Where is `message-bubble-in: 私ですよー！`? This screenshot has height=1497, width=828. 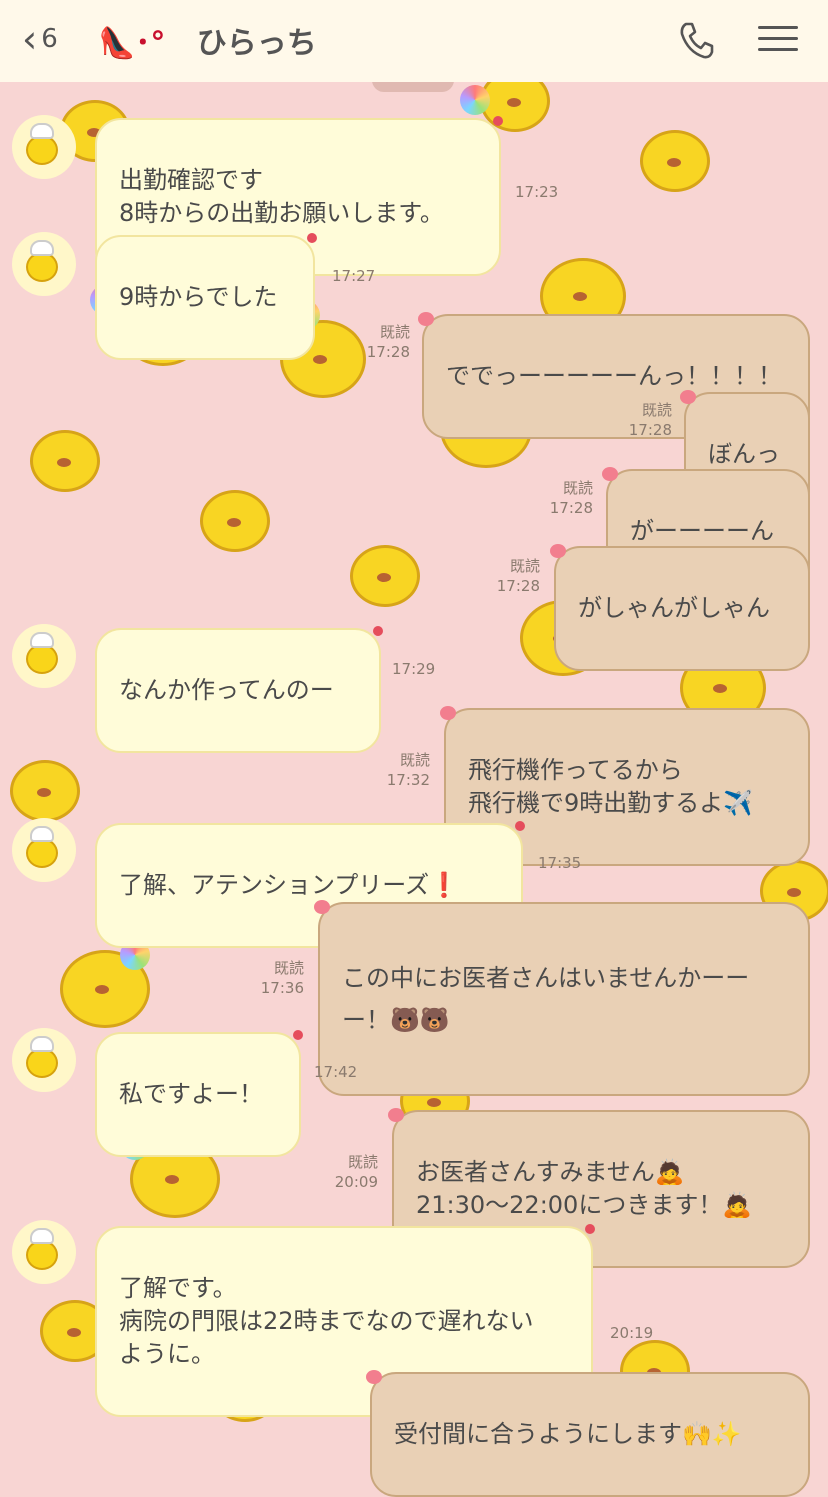 message-bubble-in: 私ですよー！ is located at coordinates (199, 1093).